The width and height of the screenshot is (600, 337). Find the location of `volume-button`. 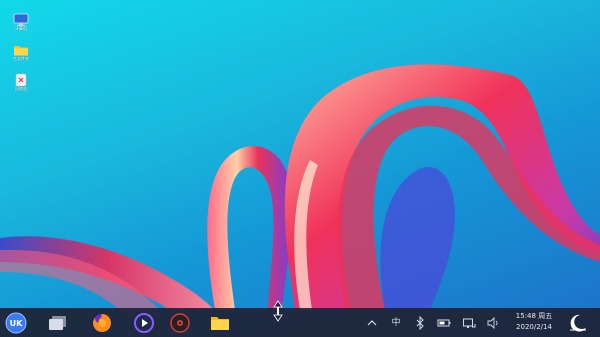

volume-button is located at coordinates (493, 323).